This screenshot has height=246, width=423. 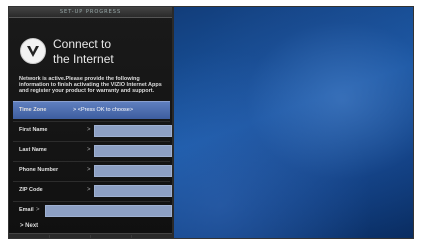 I want to click on first-name-row: First Name >, so click(x=92, y=130).